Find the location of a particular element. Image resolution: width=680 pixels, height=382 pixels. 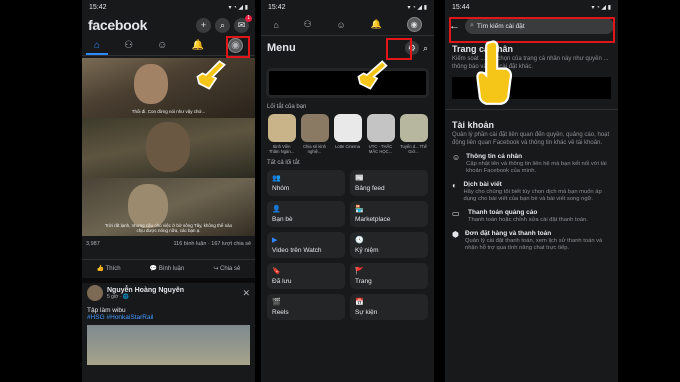

menu-avatar-icon: ◉ is located at coordinates (414, 24).